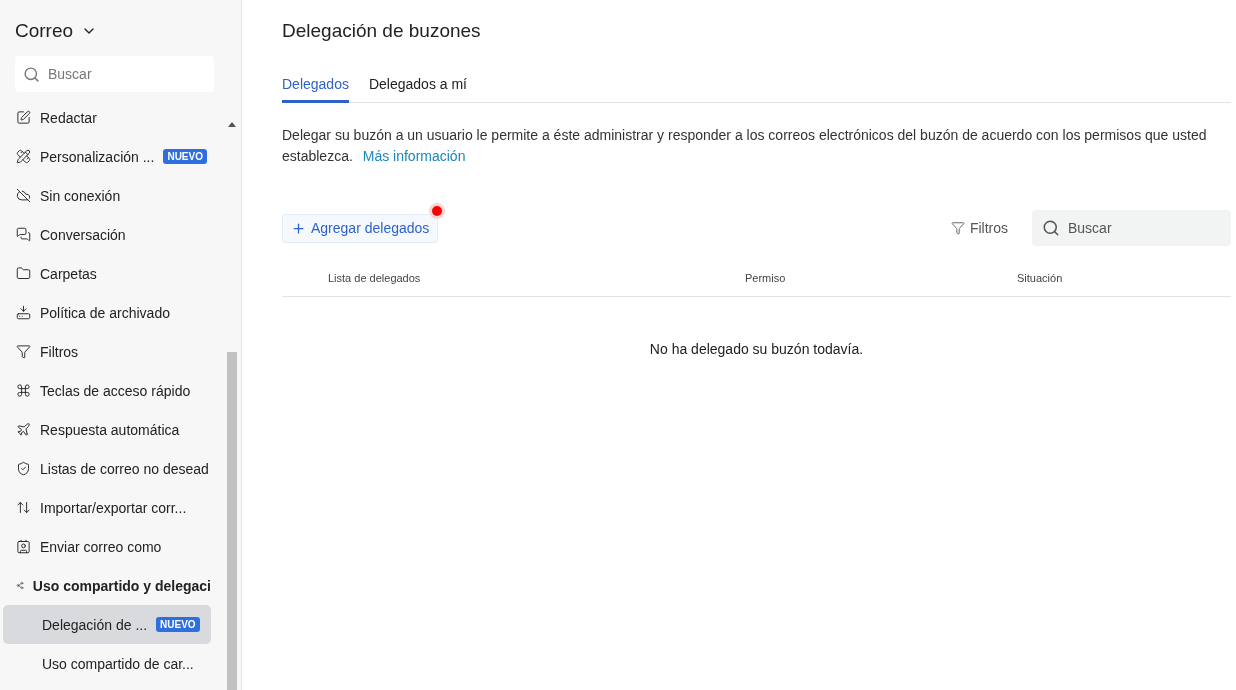  What do you see at coordinates (979, 228) in the screenshot?
I see `filters-button: Filtros` at bounding box center [979, 228].